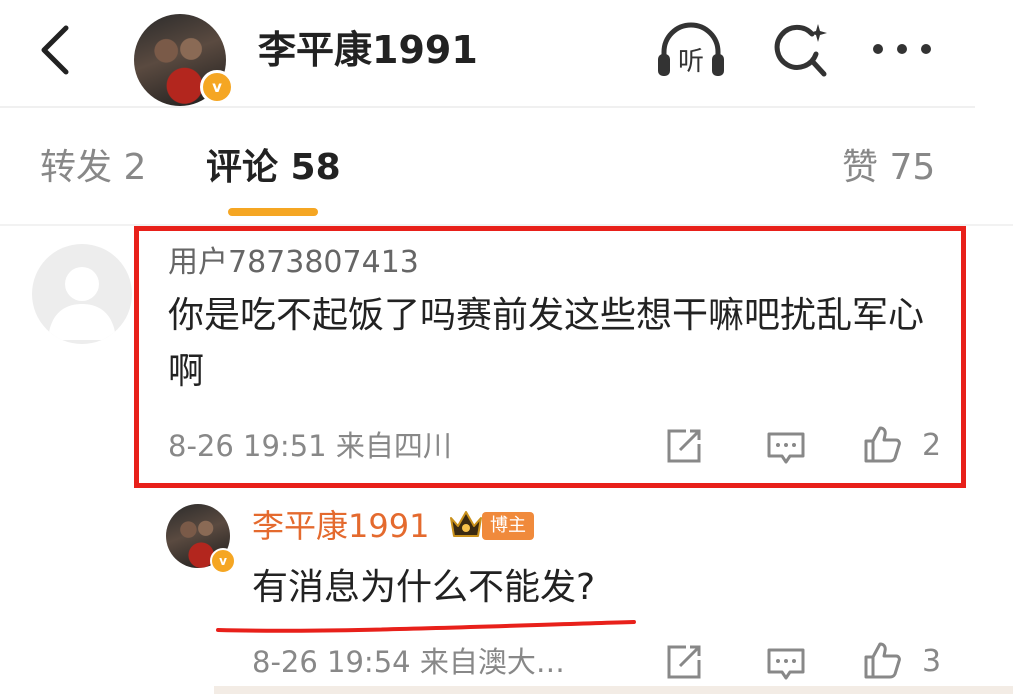 The width and height of the screenshot is (1013, 694). I want to click on back-icon, so click(56, 50).